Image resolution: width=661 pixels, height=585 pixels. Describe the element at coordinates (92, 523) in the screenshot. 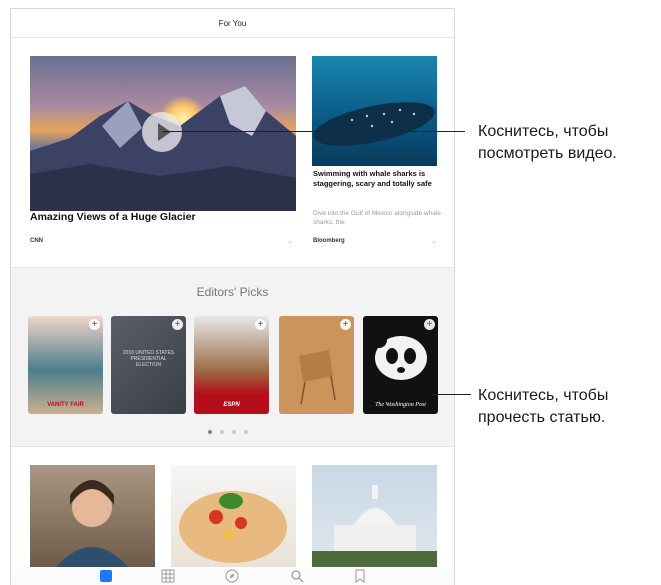

I see `person-illustration` at that location.